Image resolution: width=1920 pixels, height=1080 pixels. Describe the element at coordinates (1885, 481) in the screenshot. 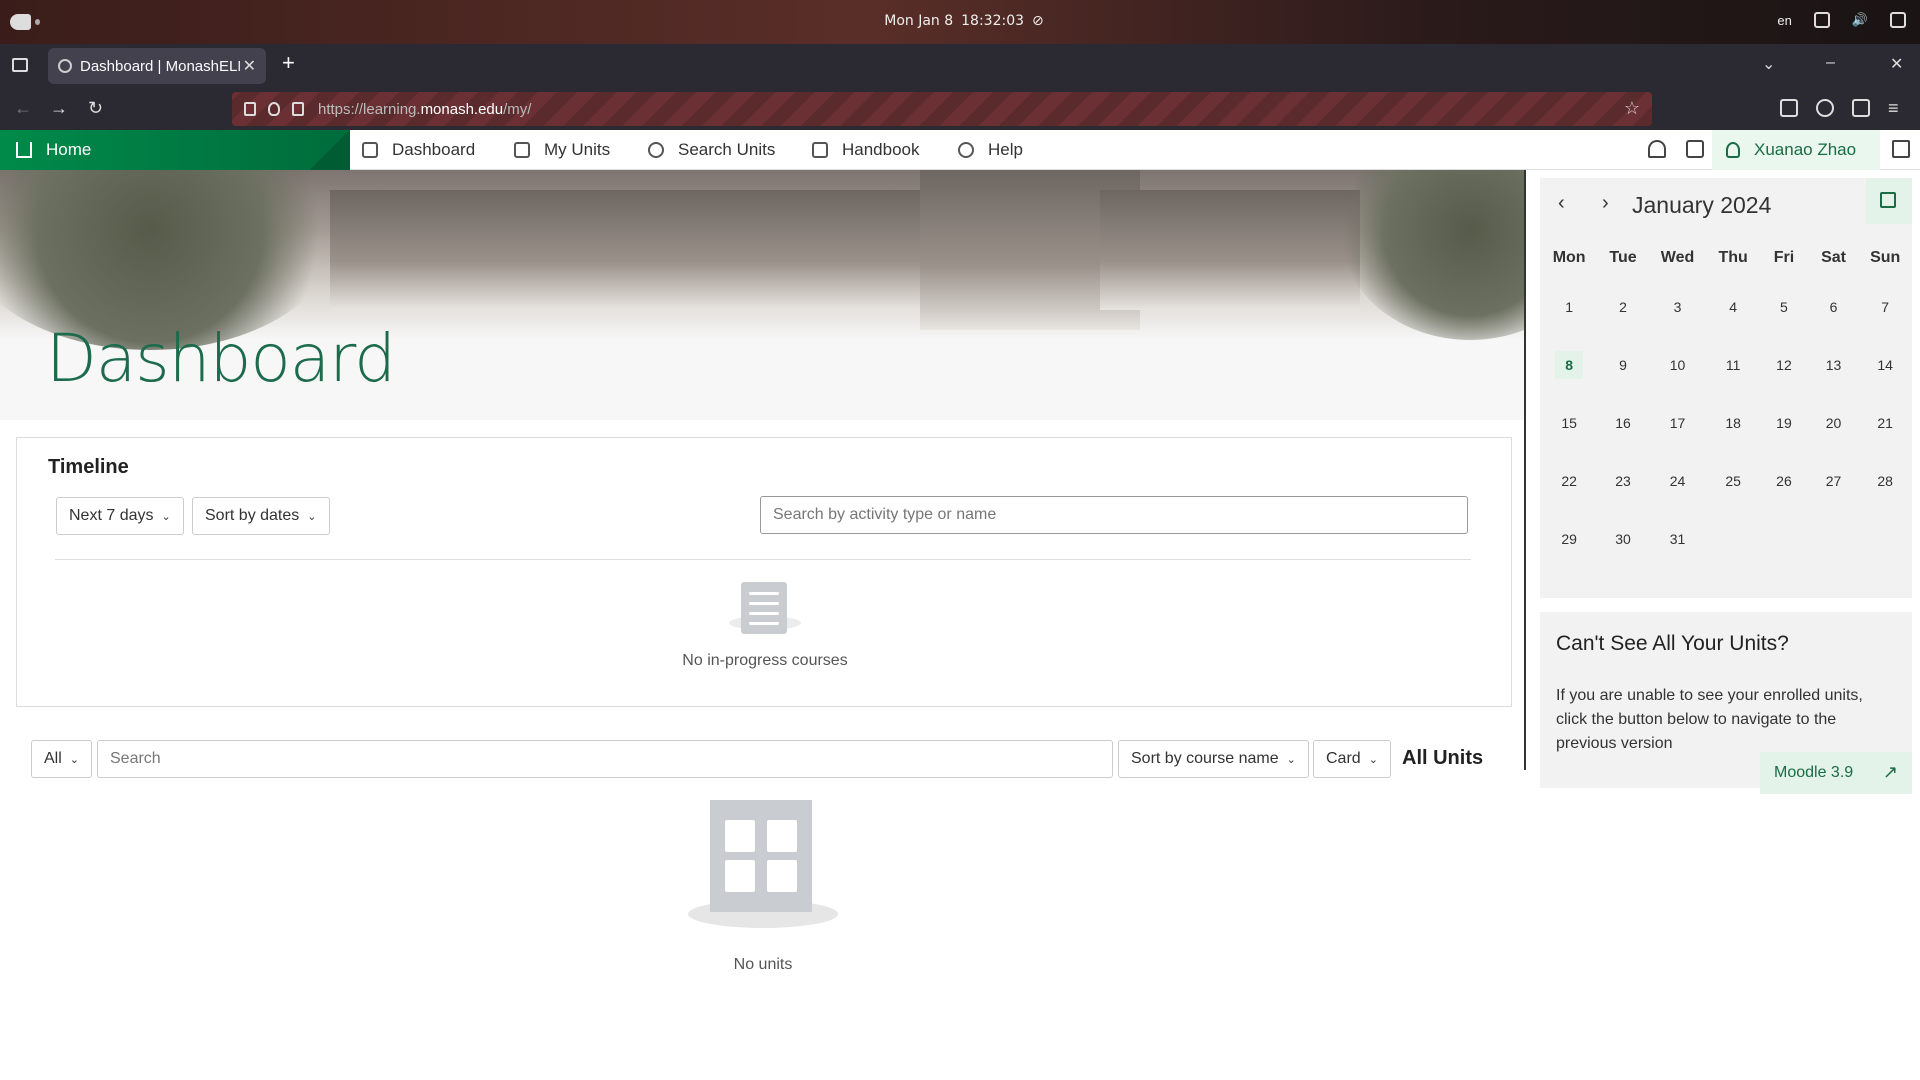

I see `calendar-day-cell: 28` at that location.